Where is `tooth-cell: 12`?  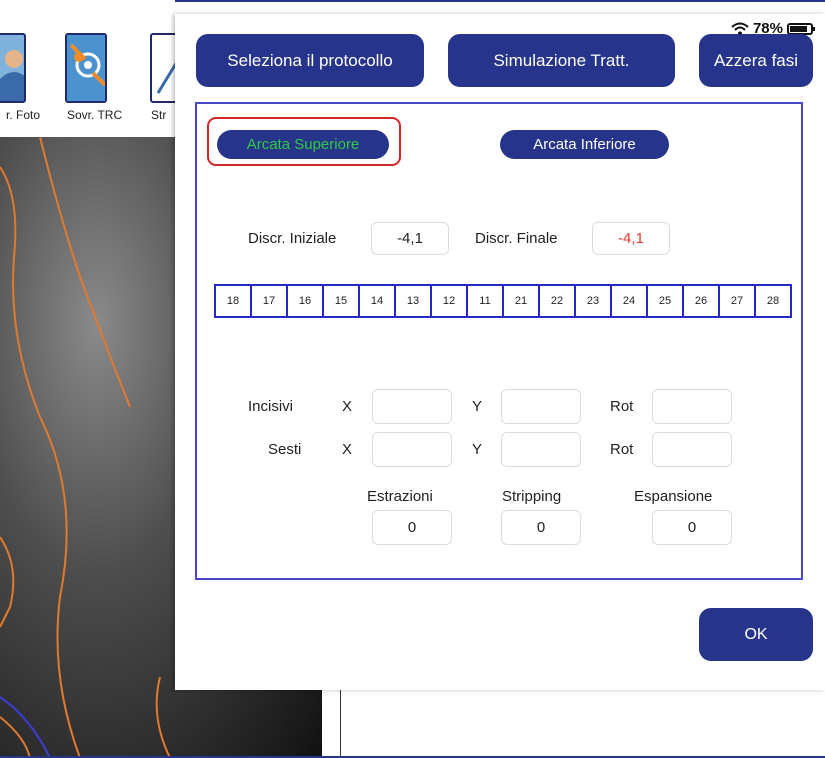 tooth-cell: 12 is located at coordinates (450, 301).